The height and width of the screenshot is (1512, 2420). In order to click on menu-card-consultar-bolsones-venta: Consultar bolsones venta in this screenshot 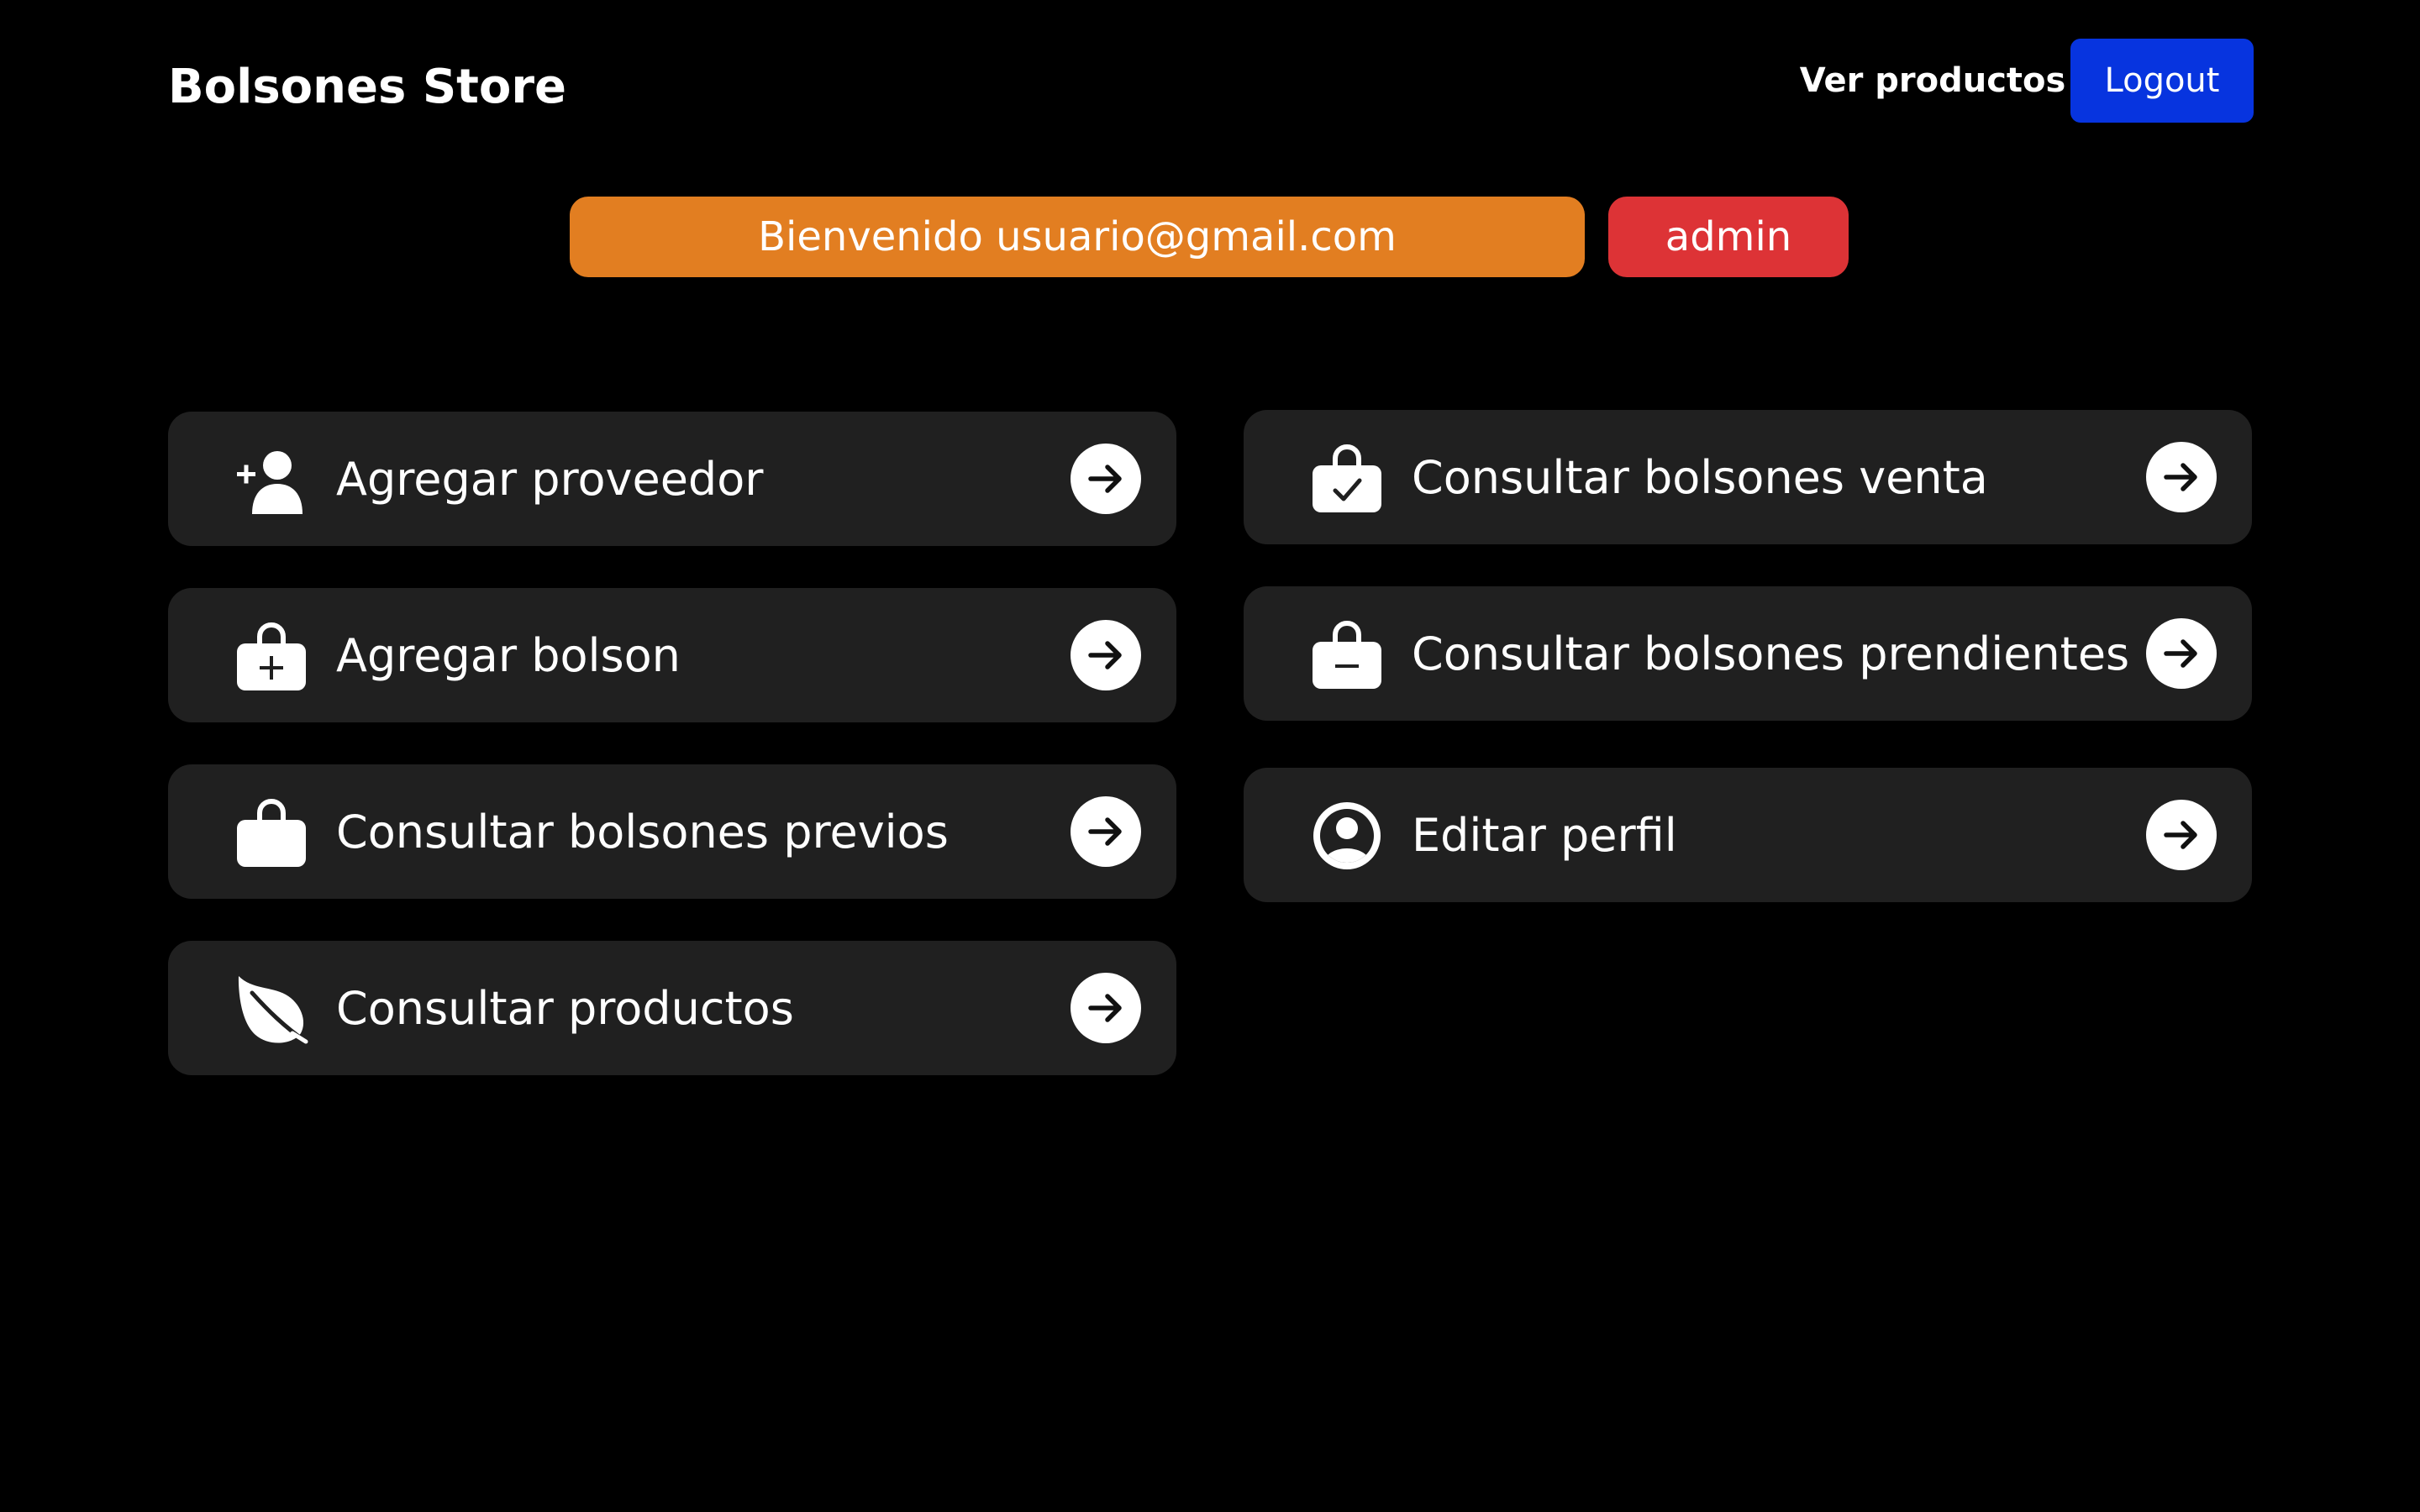, I will do `click(1748, 477)`.